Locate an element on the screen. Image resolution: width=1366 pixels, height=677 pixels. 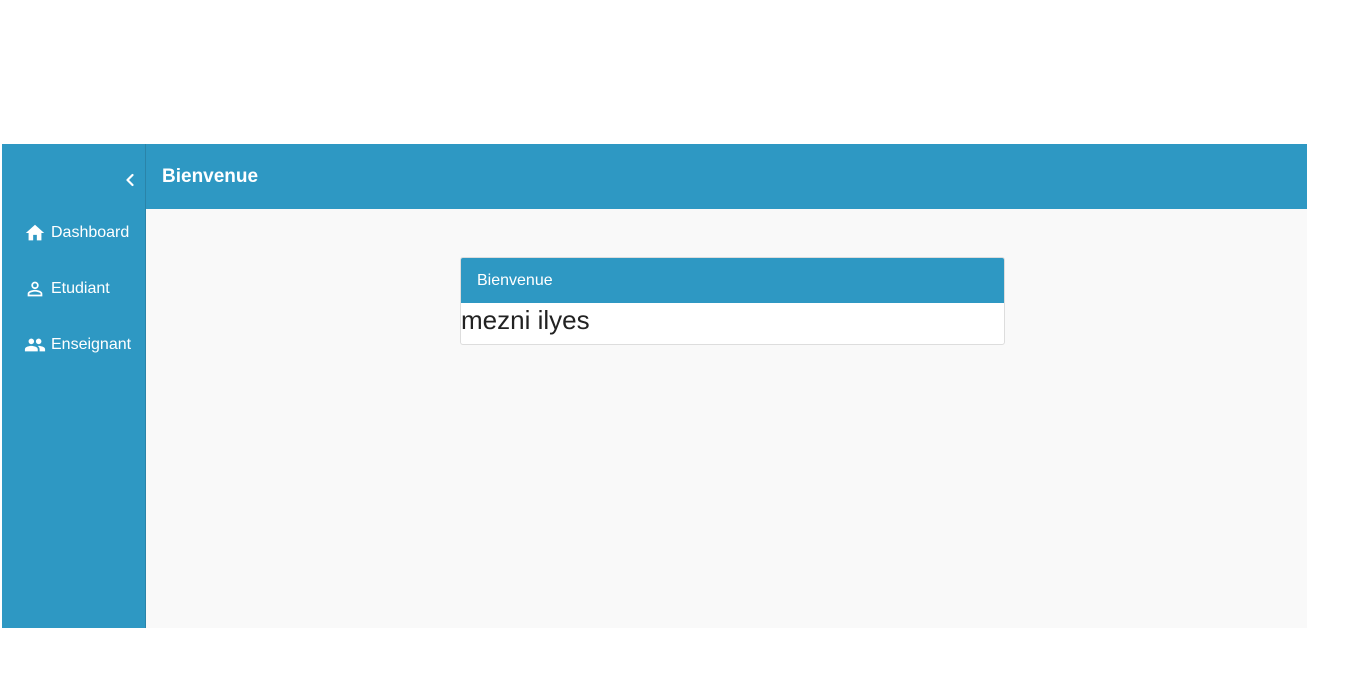
sidebar-item-label: Etudiant is located at coordinates (80, 288).